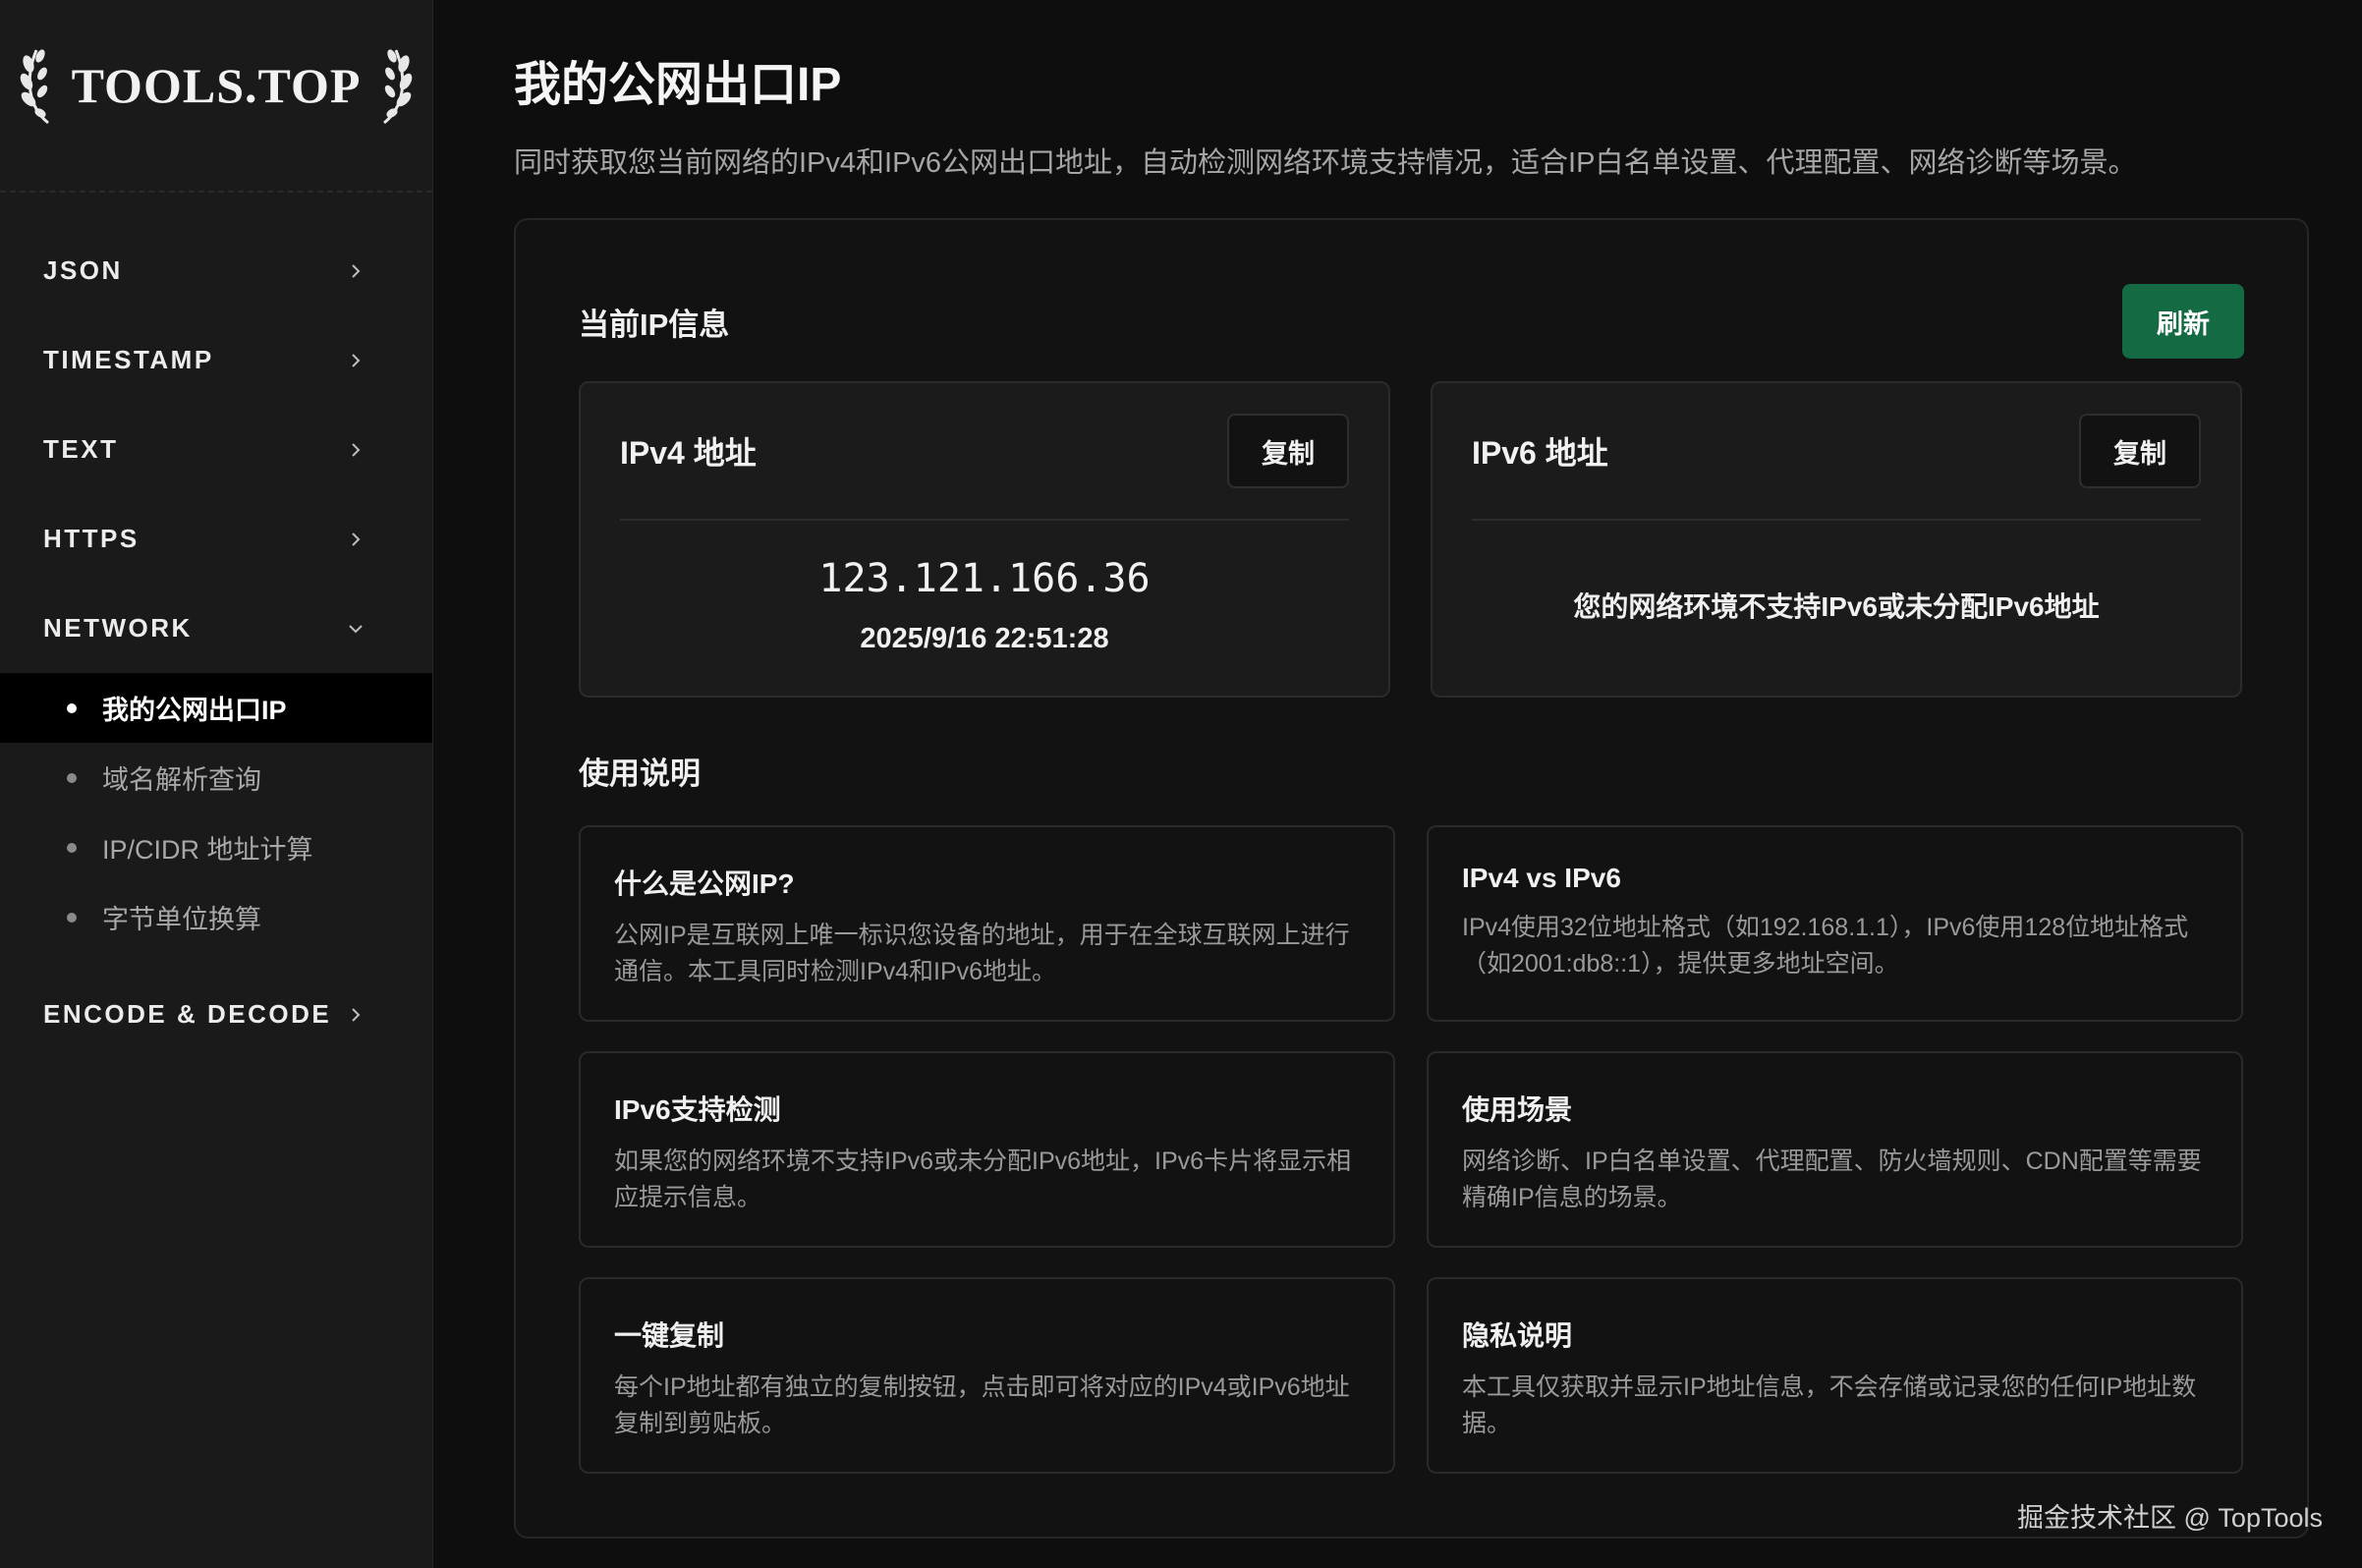  What do you see at coordinates (1517, 1335) in the screenshot?
I see `info-card-title: 隐私说明` at bounding box center [1517, 1335].